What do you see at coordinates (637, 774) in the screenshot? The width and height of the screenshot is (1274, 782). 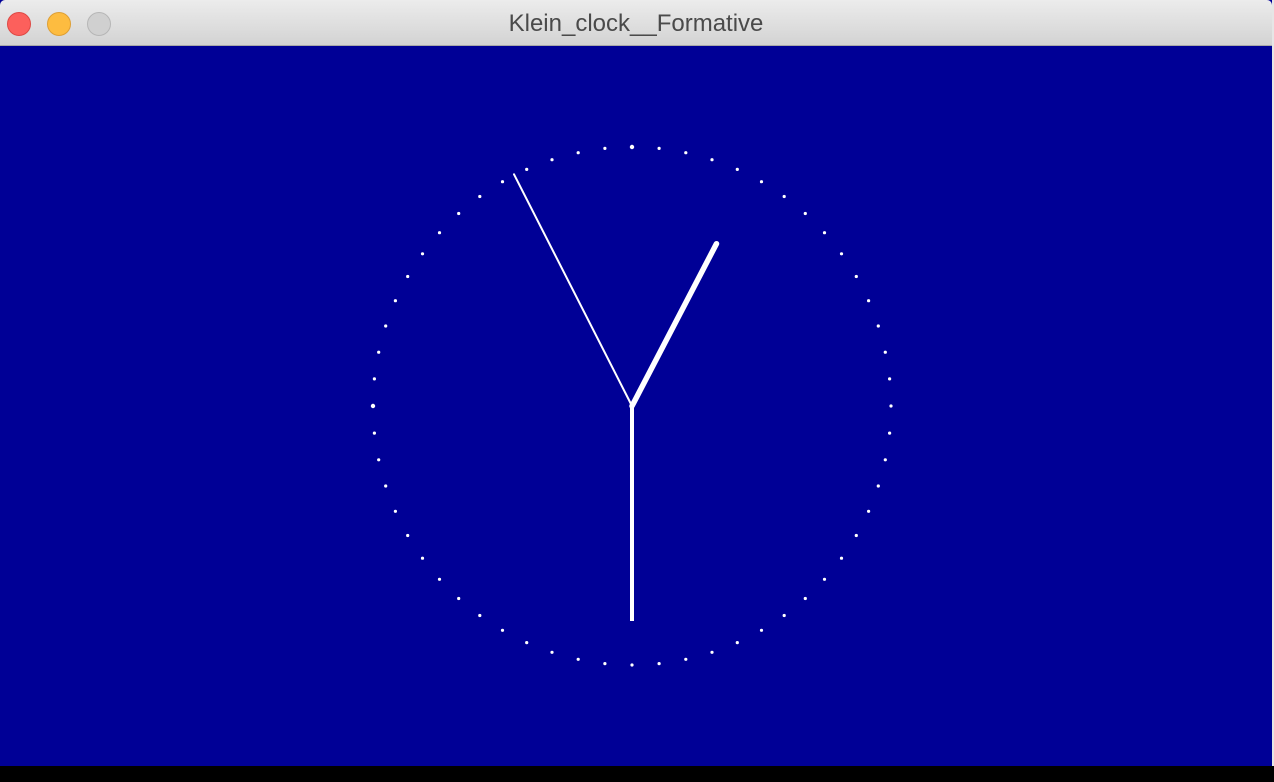 I see `desktop-strip` at bounding box center [637, 774].